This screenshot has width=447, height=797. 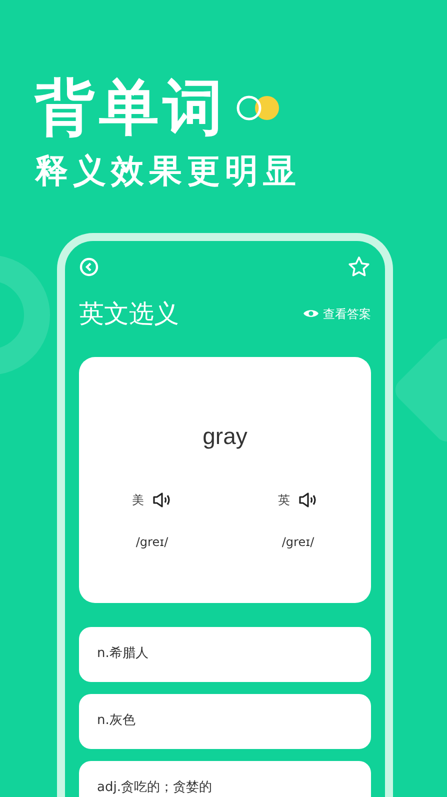 I want to click on answer-option: n.灰色, so click(x=225, y=721).